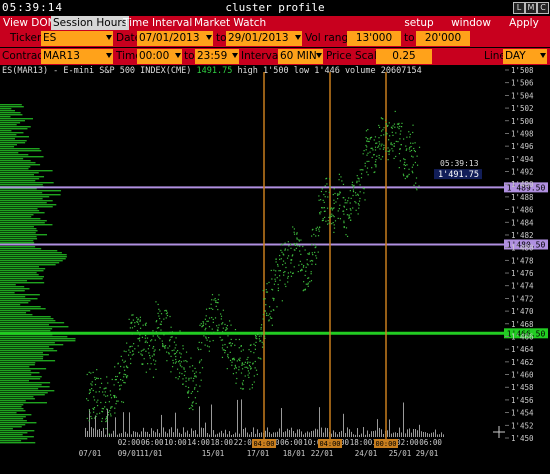  I want to click on tab-market-watch: Market Watch, so click(230, 23).